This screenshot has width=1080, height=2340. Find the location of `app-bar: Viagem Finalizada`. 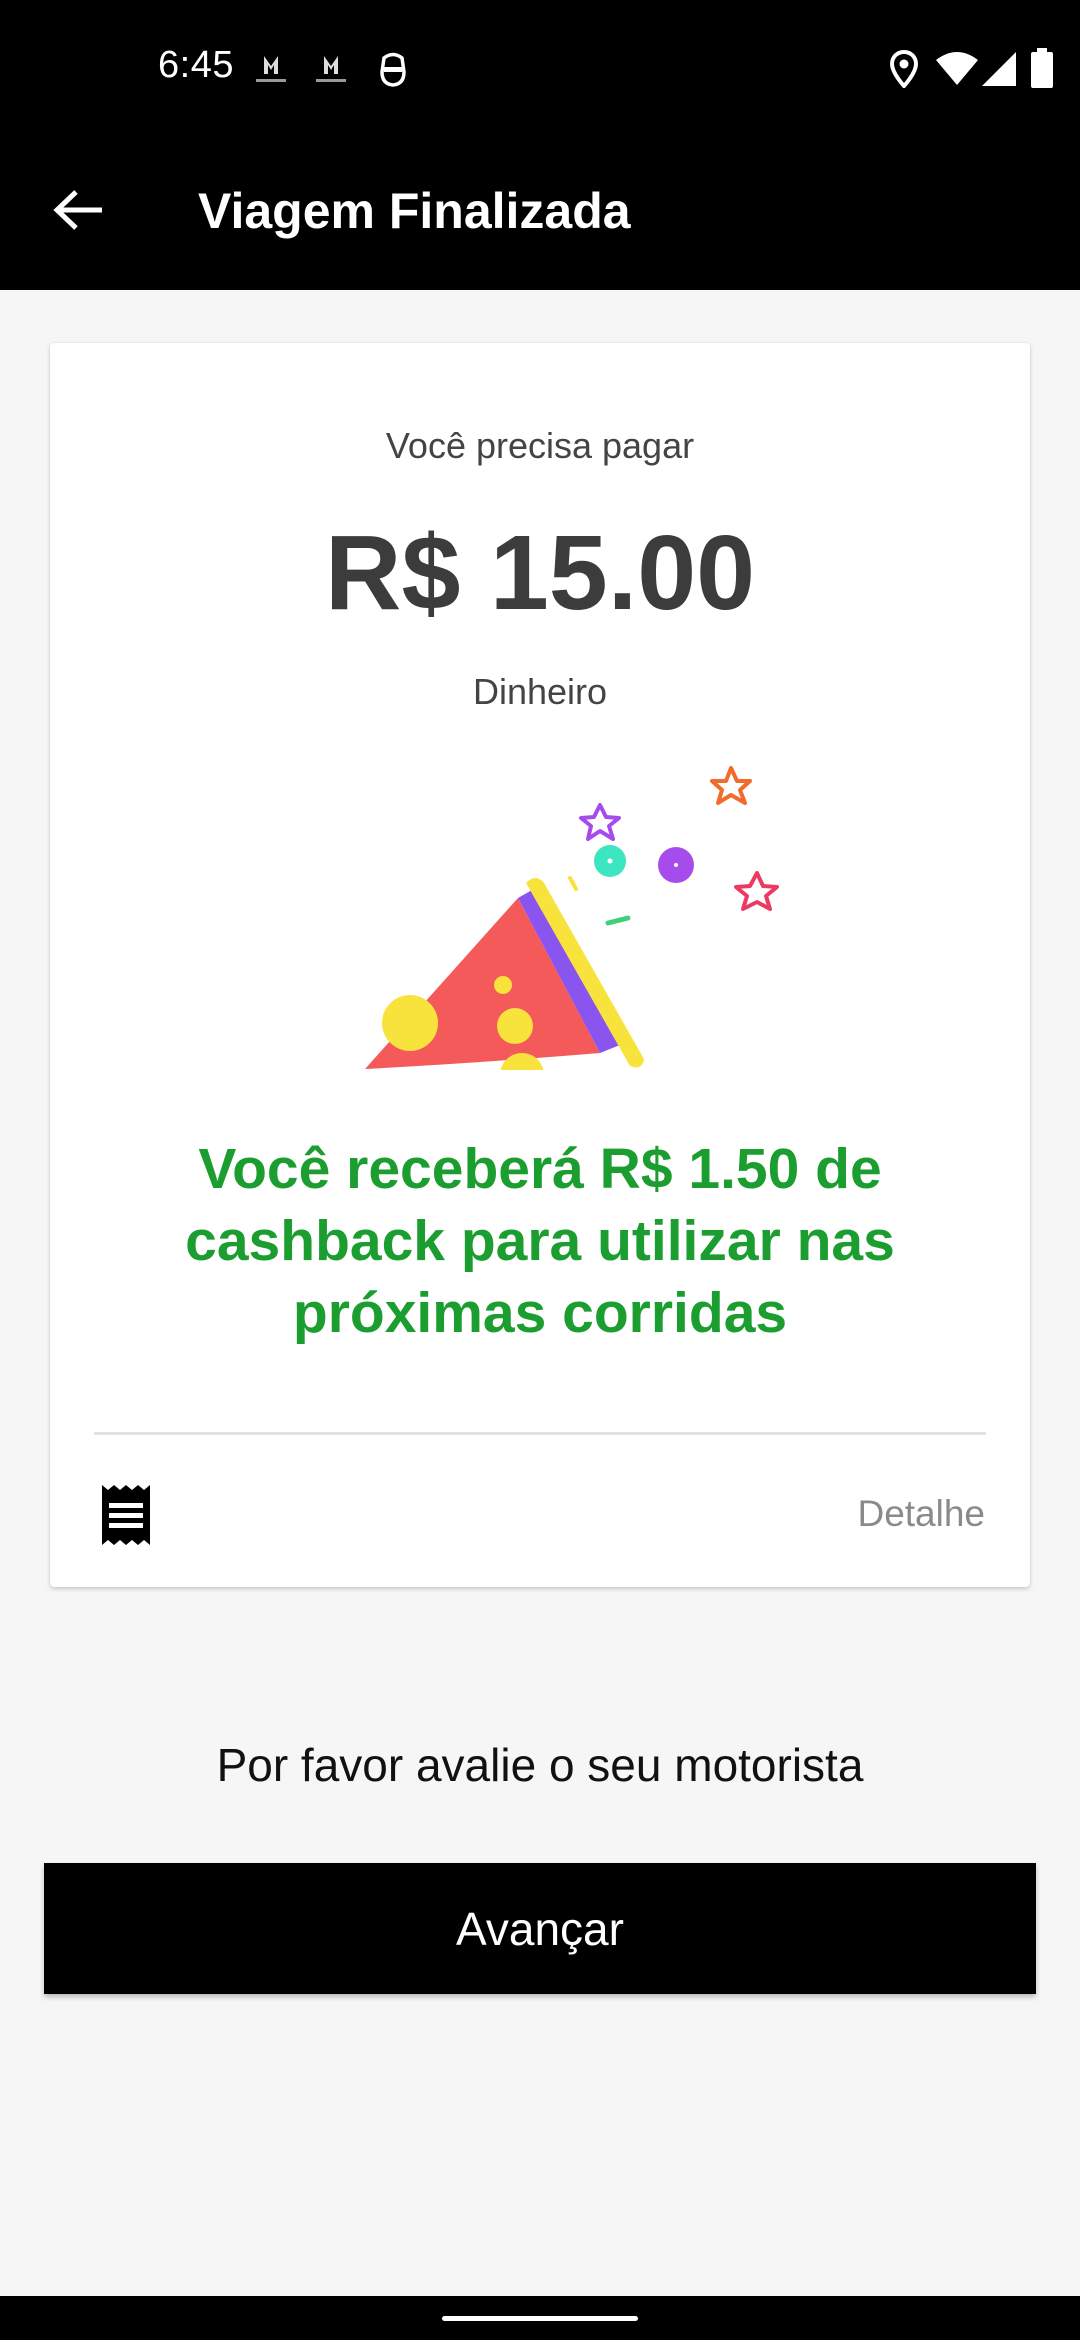

app-bar: Viagem Finalizada is located at coordinates (540, 215).